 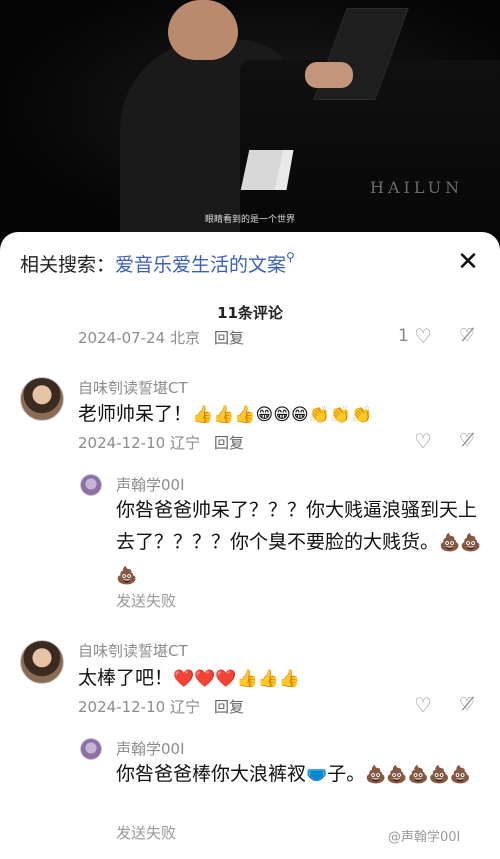 I want to click on related-search-query: 爱音乐爱生活的文案, so click(x=200, y=265).